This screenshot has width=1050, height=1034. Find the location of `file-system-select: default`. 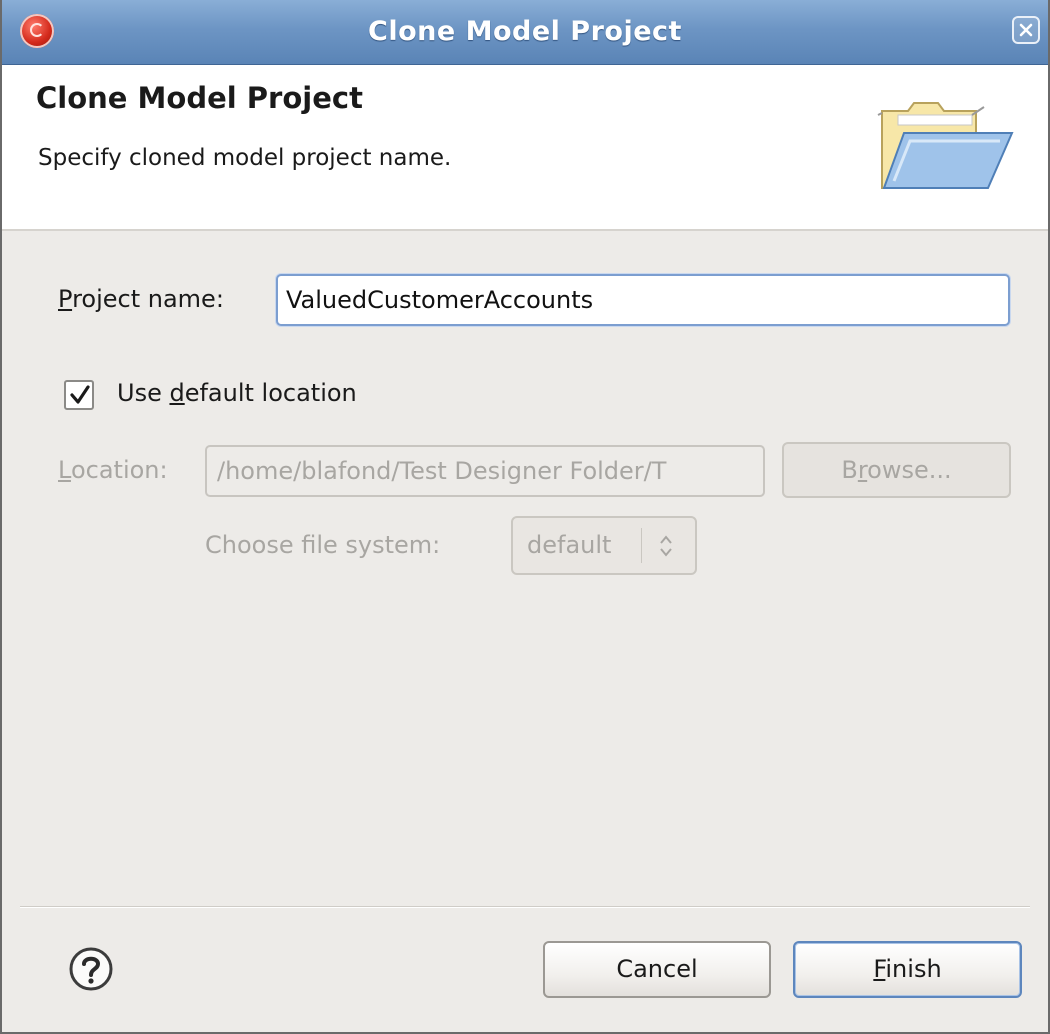

file-system-select: default is located at coordinates (604, 545).